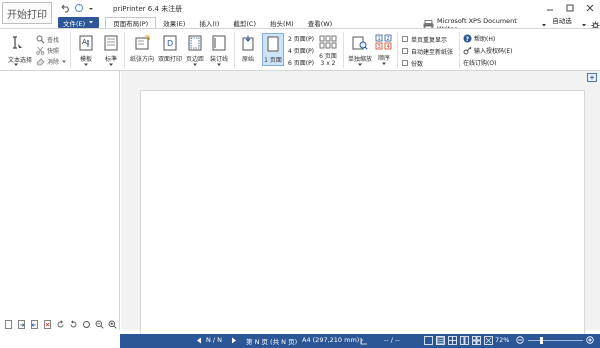 Image resolution: width=600 pixels, height=348 pixels. I want to click on view-grid-icon, so click(452, 340).